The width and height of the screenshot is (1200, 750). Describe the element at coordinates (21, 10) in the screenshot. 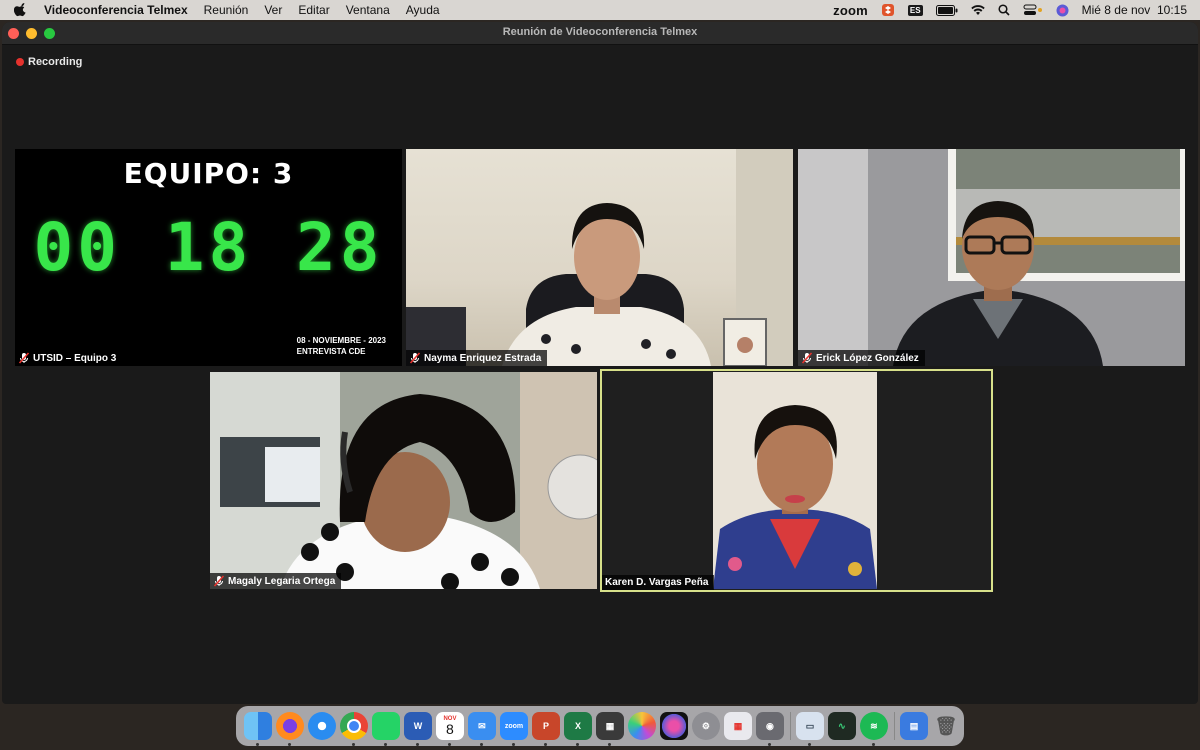

I see `apple-icon` at that location.